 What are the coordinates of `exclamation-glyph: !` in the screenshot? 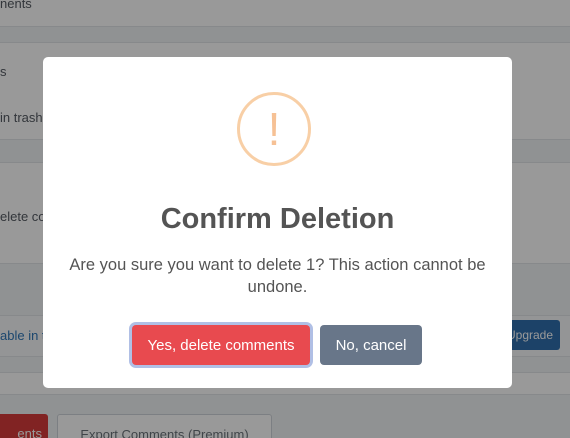 It's located at (274, 129).